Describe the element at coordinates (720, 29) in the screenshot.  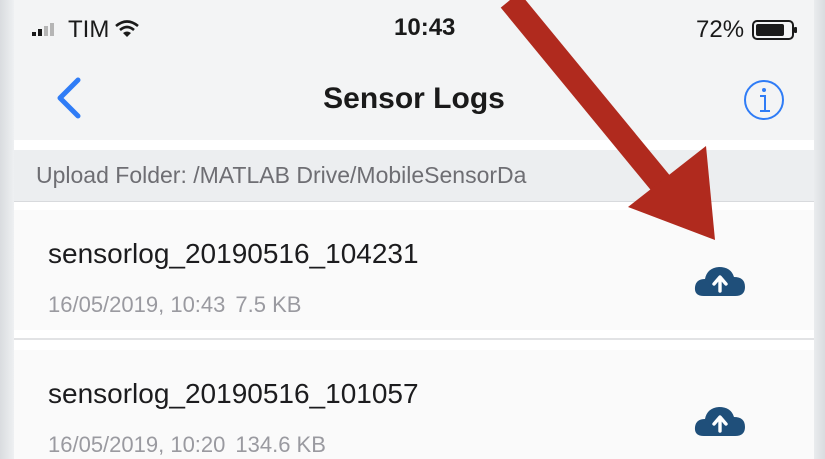
I see `battery-percentage: 72%` at that location.